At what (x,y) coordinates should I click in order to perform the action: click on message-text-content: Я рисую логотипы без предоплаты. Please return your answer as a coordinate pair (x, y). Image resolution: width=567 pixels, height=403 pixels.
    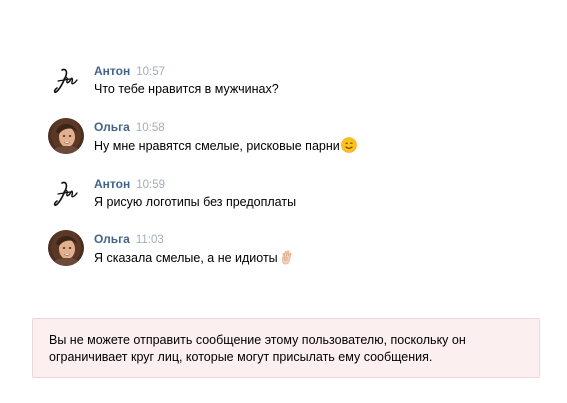
    Looking at the image, I should click on (195, 202).